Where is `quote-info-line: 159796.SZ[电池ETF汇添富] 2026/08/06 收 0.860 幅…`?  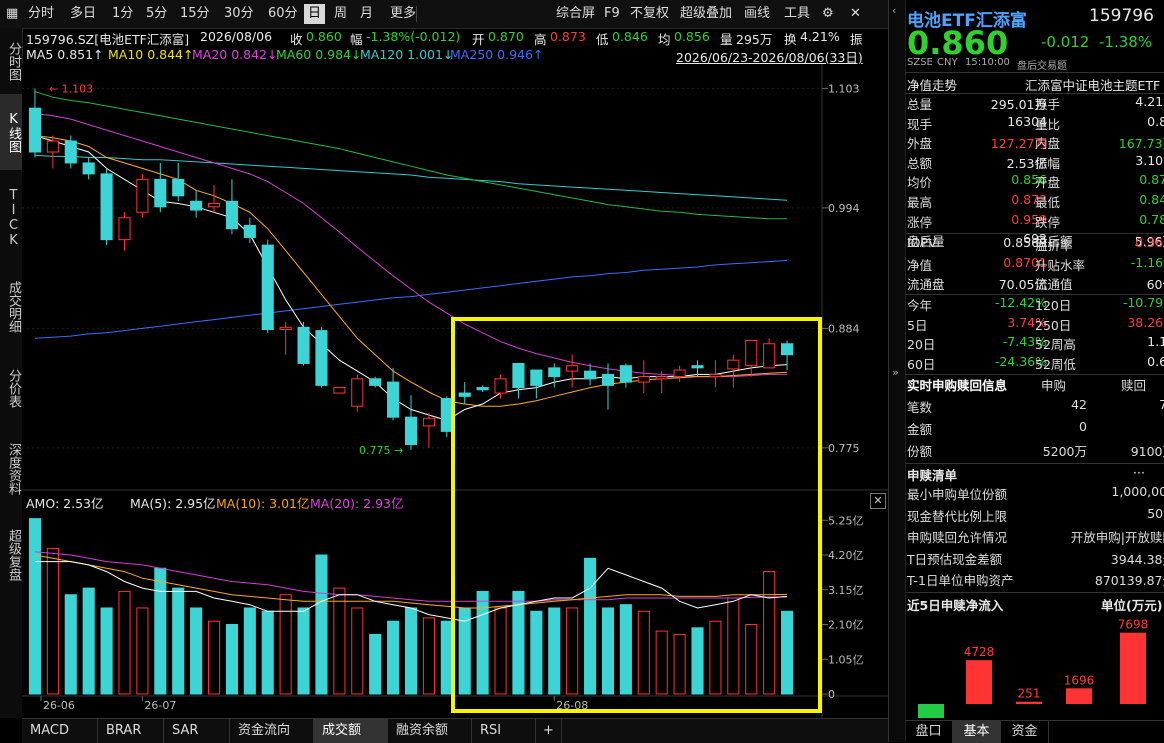 quote-info-line: 159796.SZ[电池ETF汇添富] 2026/08/06 收 0.860 幅… is located at coordinates (457, 37).